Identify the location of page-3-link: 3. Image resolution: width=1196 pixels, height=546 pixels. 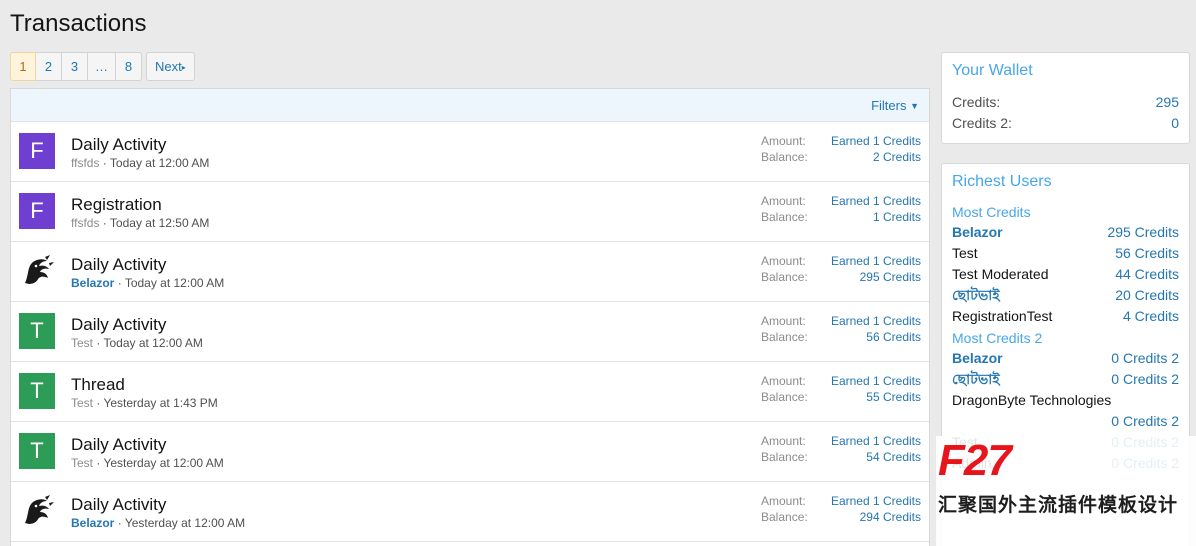
(75, 66).